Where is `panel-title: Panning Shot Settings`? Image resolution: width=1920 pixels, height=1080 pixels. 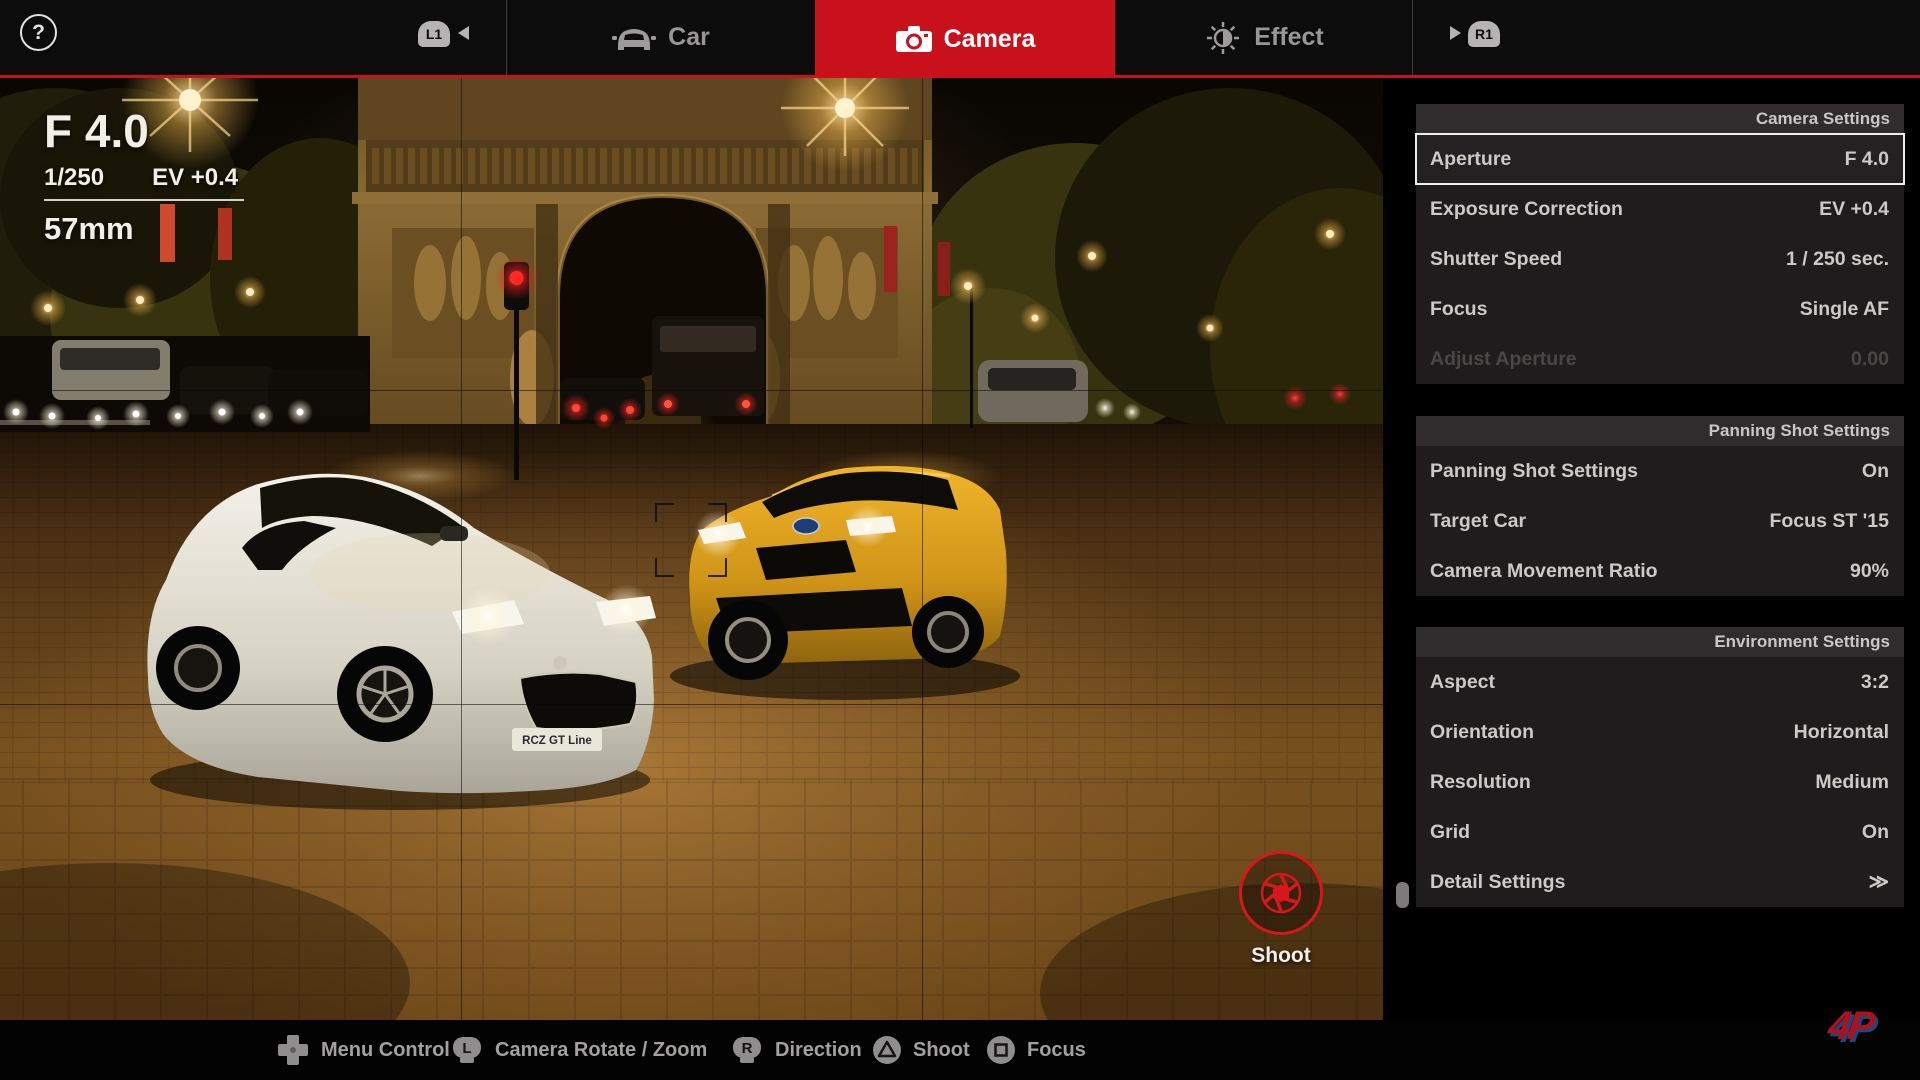
panel-title: Panning Shot Settings is located at coordinates (1660, 431).